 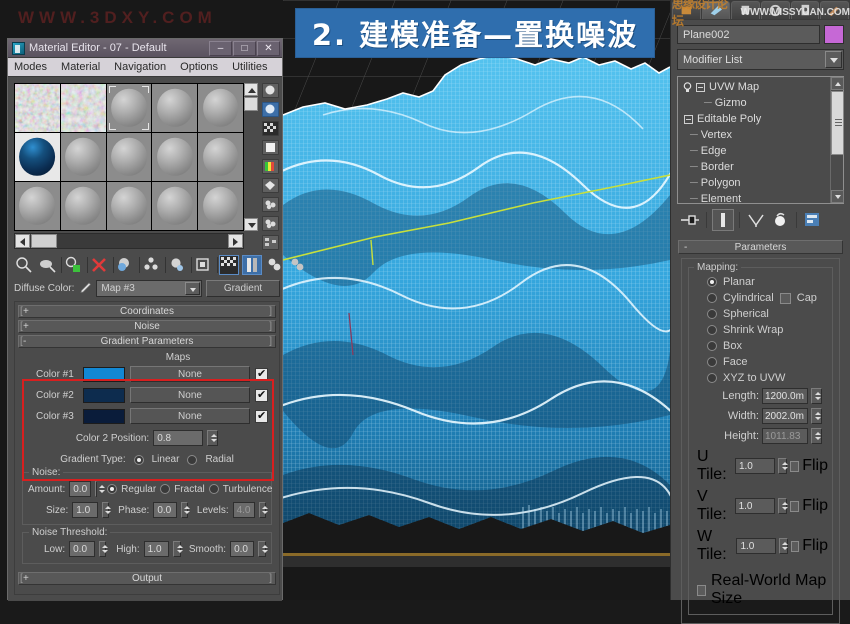 I want to click on configure-modifier-sets-icon, so click(x=813, y=220).